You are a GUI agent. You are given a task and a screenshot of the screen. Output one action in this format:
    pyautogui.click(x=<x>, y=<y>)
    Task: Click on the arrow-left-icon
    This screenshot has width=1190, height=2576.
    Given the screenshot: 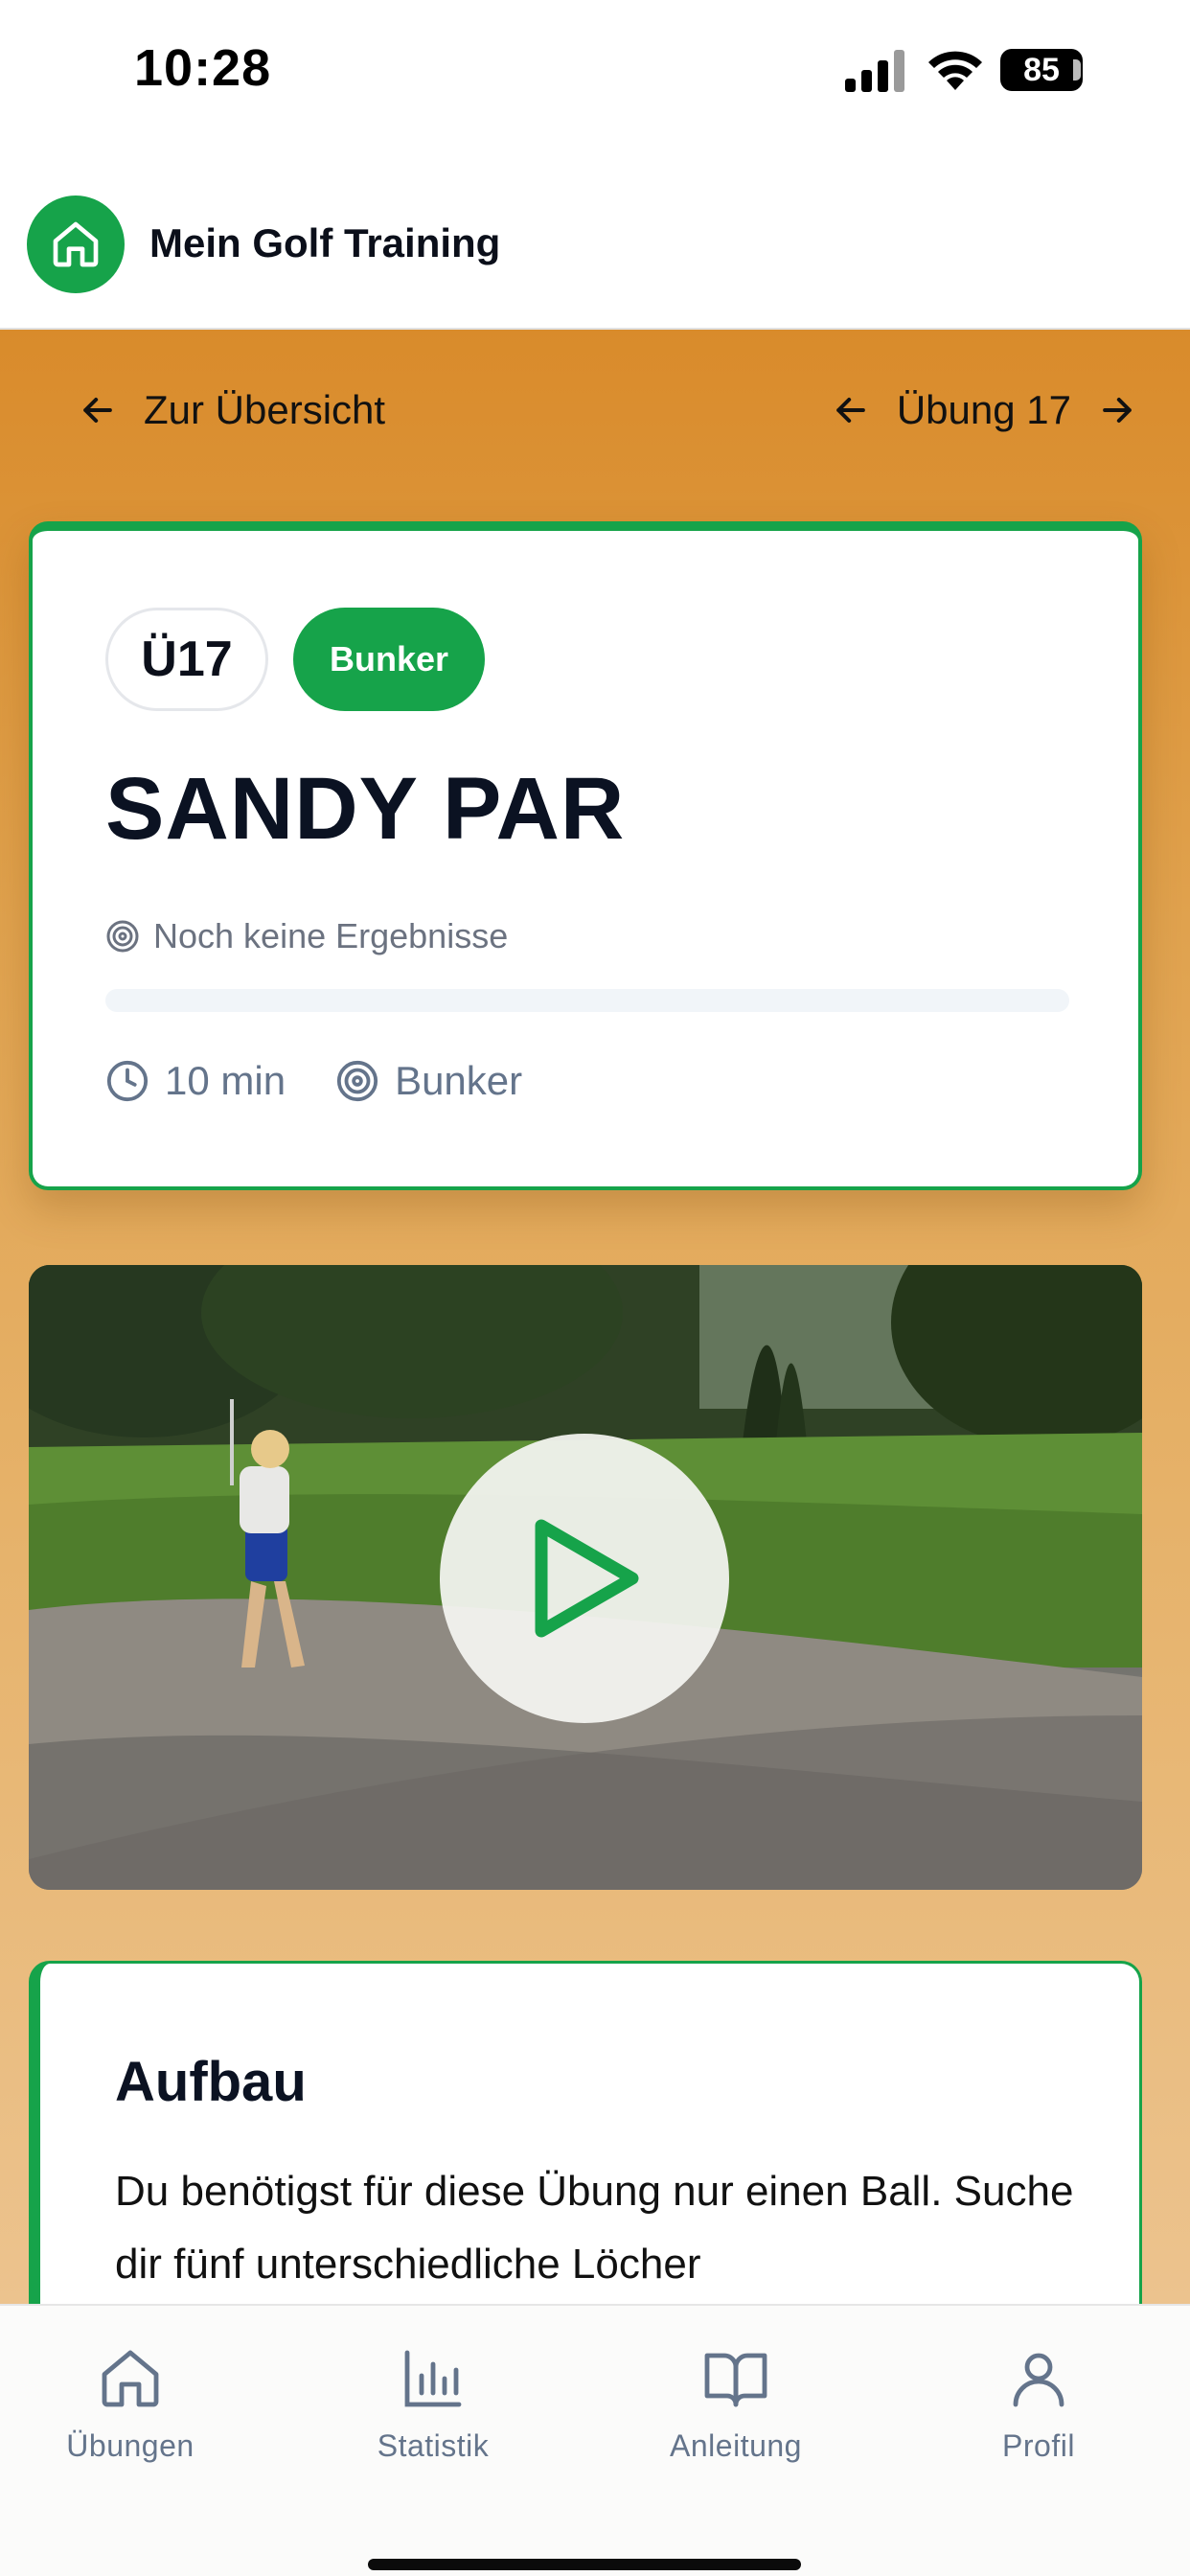 What is the action you would take?
    pyautogui.click(x=97, y=410)
    